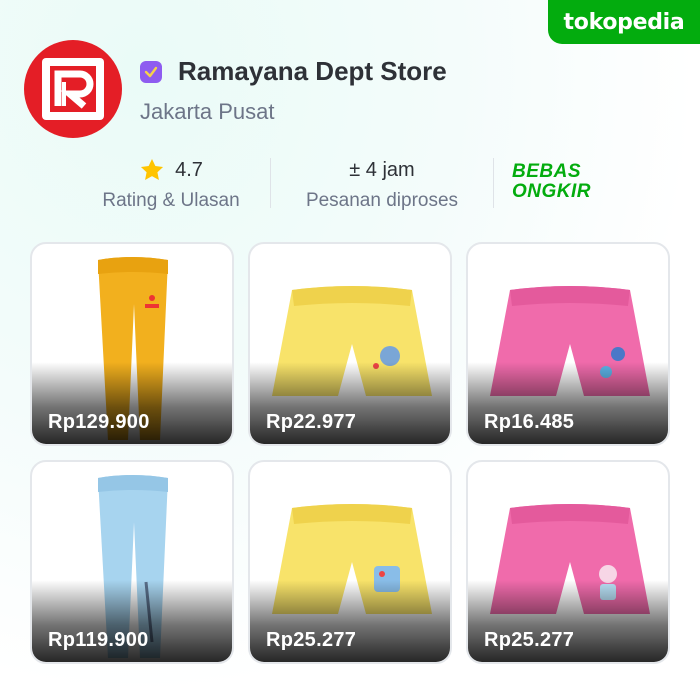 This screenshot has height=700, width=700. What do you see at coordinates (568, 344) in the screenshot?
I see `product-card: Rp16.485` at bounding box center [568, 344].